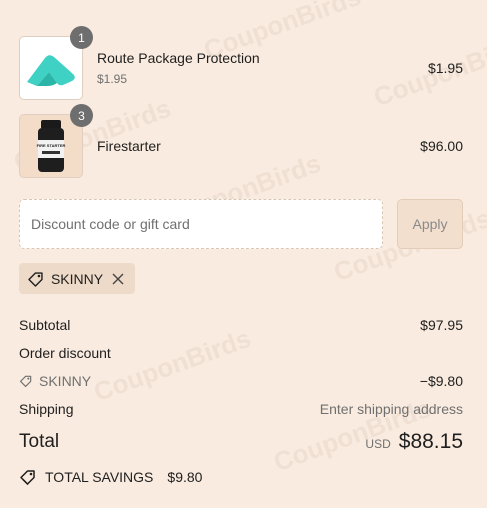 The image size is (487, 508). Describe the element at coordinates (45, 325) in the screenshot. I see `subtotal-label: Subtotal` at that location.